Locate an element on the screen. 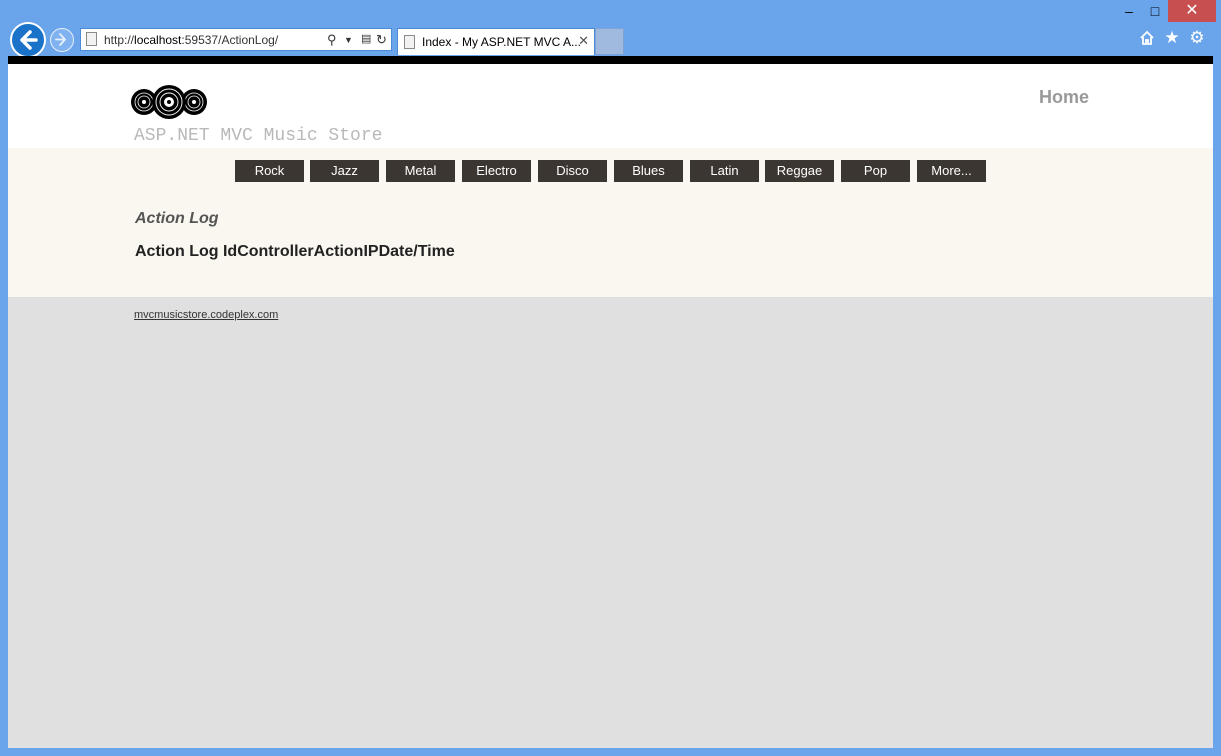 This screenshot has height=756, width=1221. column-header-controller: Controller is located at coordinates (275, 251).